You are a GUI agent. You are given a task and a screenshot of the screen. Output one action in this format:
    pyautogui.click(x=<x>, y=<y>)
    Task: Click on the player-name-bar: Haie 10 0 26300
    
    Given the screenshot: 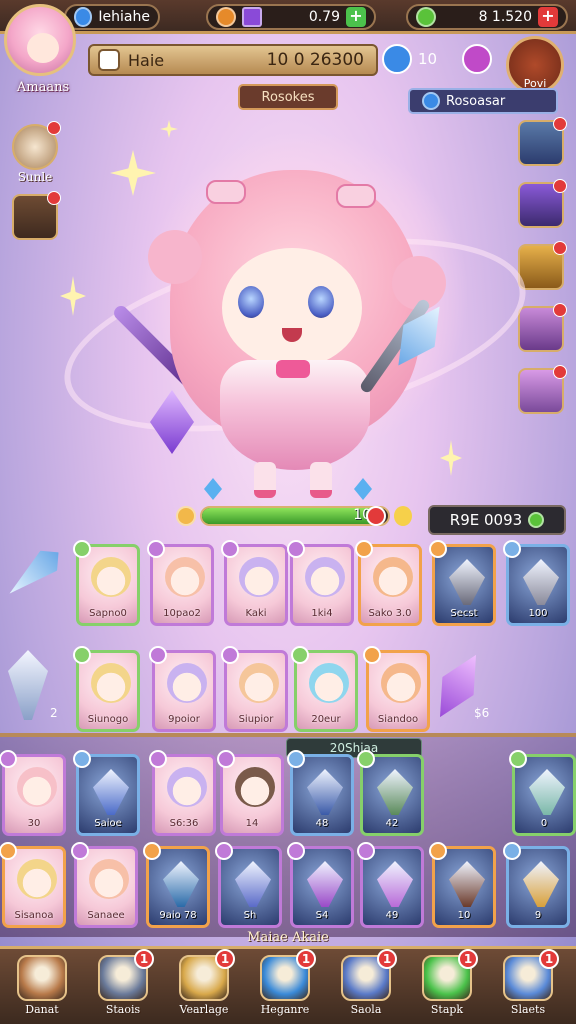 What is the action you would take?
    pyautogui.click(x=233, y=60)
    